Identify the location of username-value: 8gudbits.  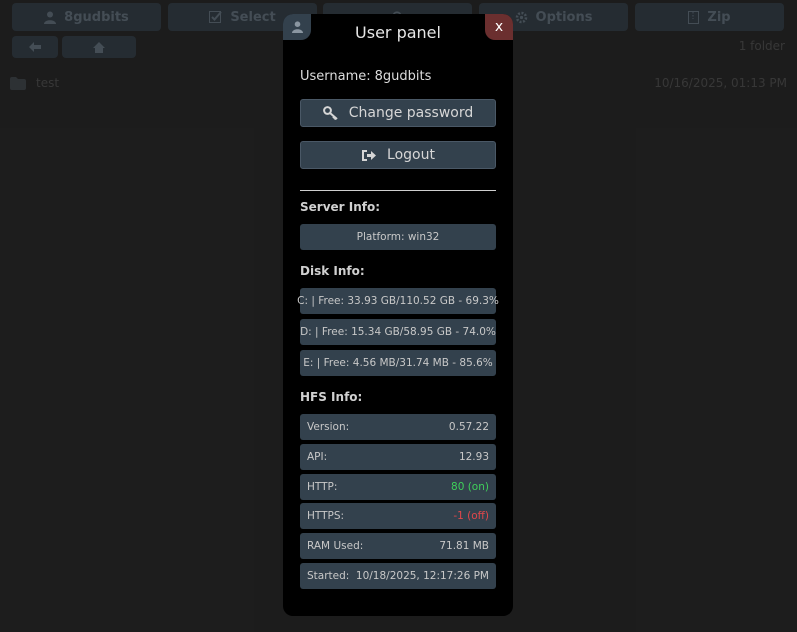
(403, 76).